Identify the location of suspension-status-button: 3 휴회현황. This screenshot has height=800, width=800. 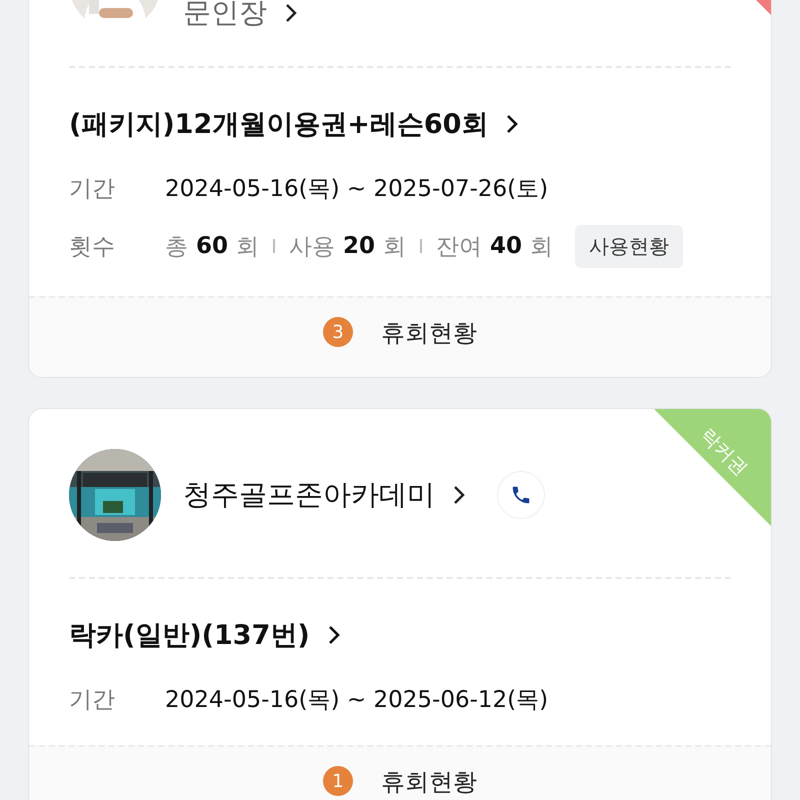
(400, 336).